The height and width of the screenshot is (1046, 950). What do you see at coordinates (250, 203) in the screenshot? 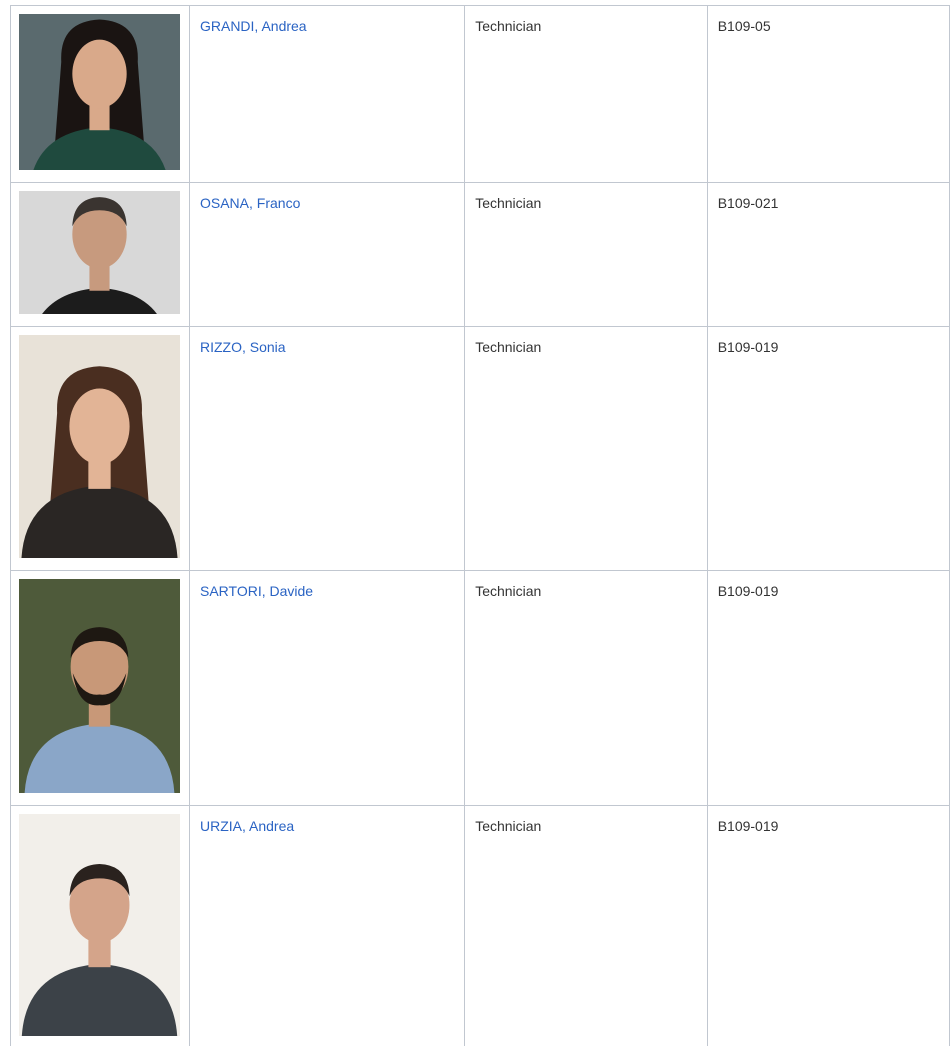
I see `person-name-link: OSANA, Franco` at bounding box center [250, 203].